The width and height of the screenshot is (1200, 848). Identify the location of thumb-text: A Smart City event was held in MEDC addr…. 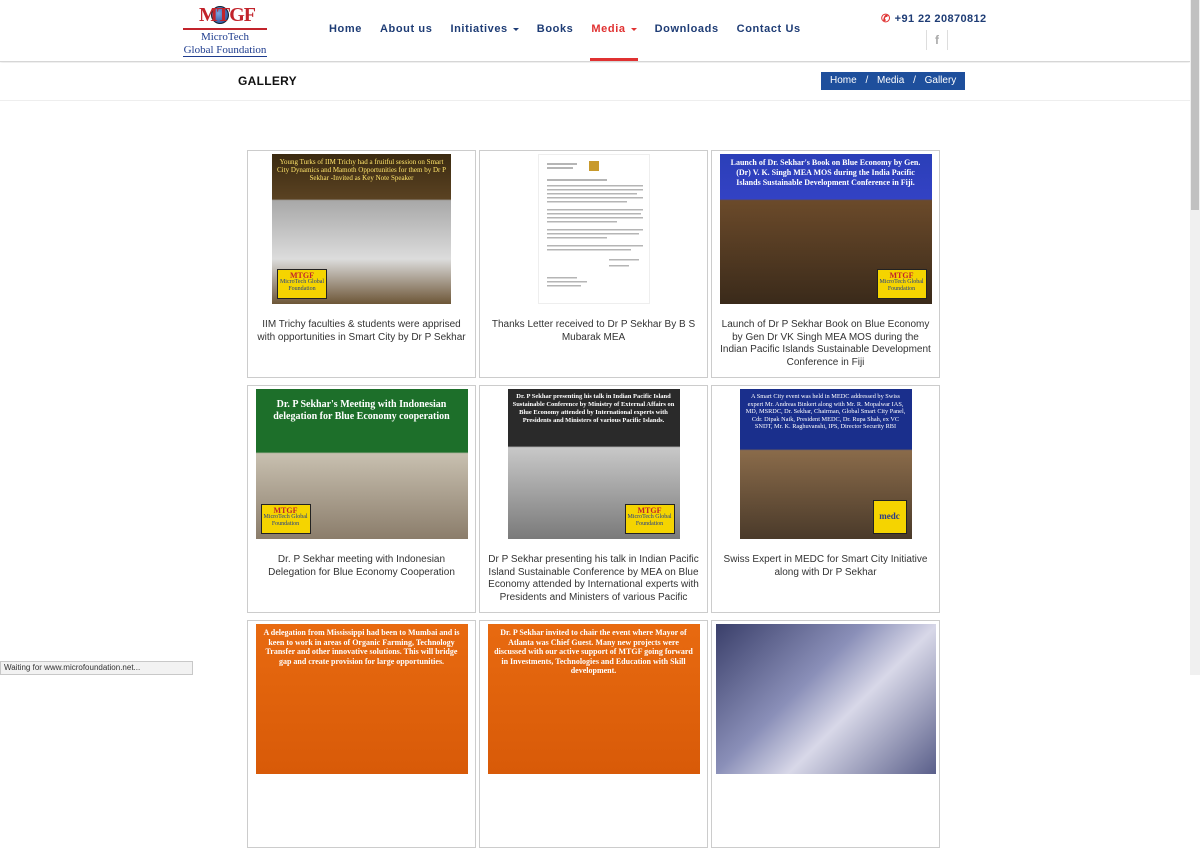
(825, 412).